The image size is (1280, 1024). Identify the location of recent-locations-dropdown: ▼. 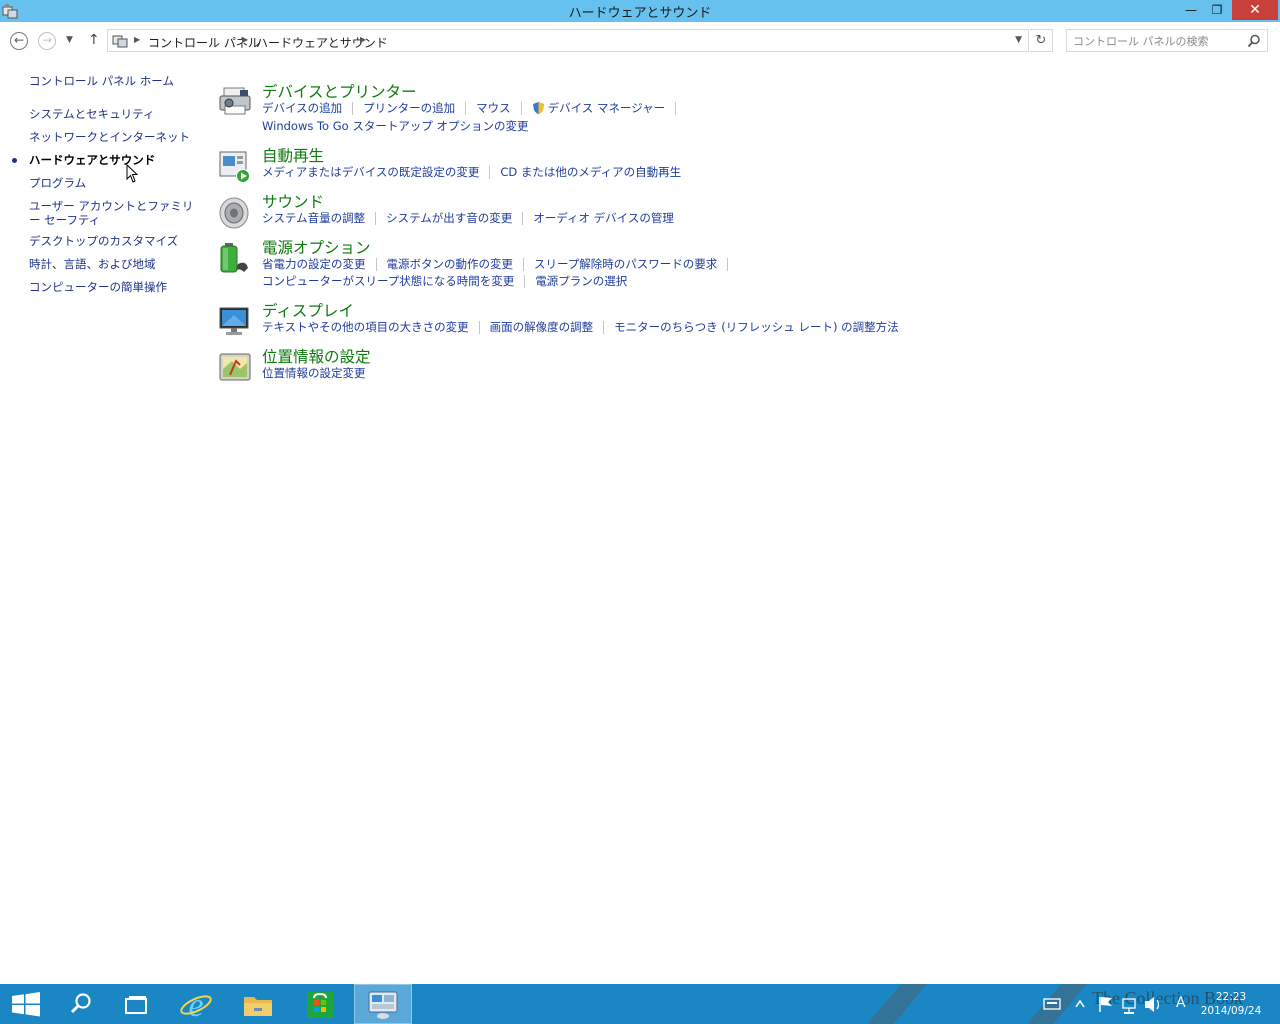
(69, 40).